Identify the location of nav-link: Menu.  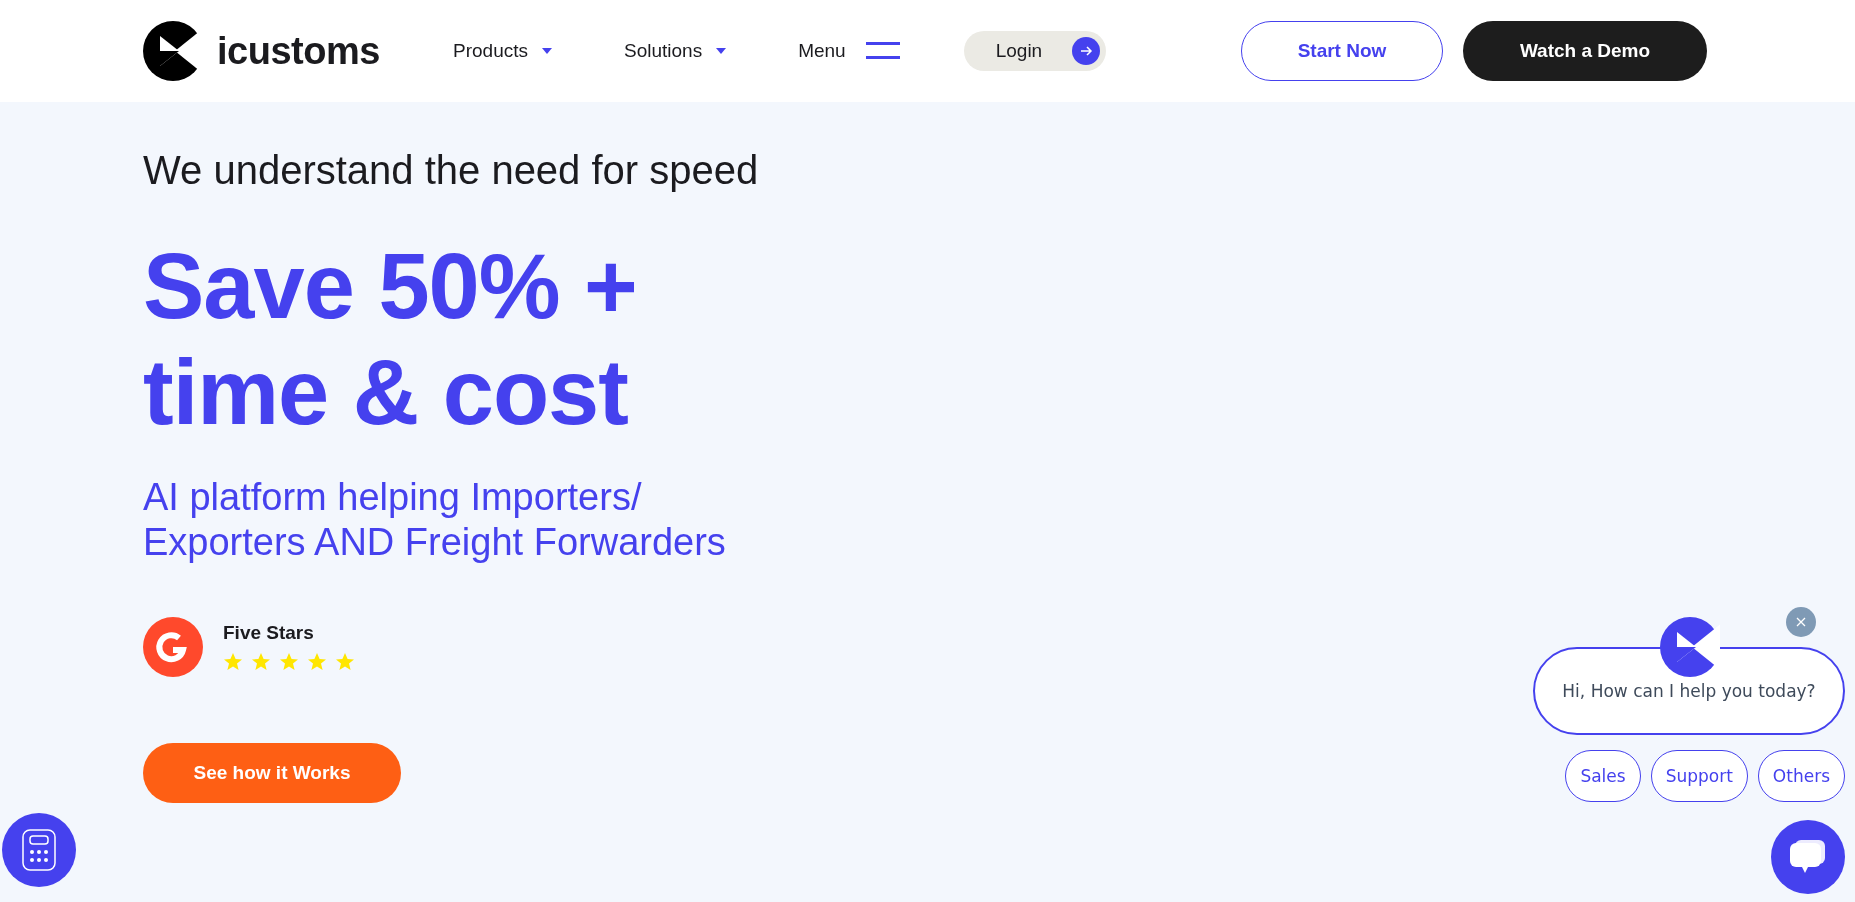
(849, 51).